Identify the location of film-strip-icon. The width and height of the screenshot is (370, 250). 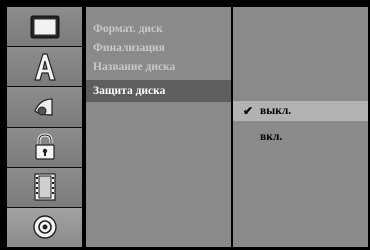
(44, 187).